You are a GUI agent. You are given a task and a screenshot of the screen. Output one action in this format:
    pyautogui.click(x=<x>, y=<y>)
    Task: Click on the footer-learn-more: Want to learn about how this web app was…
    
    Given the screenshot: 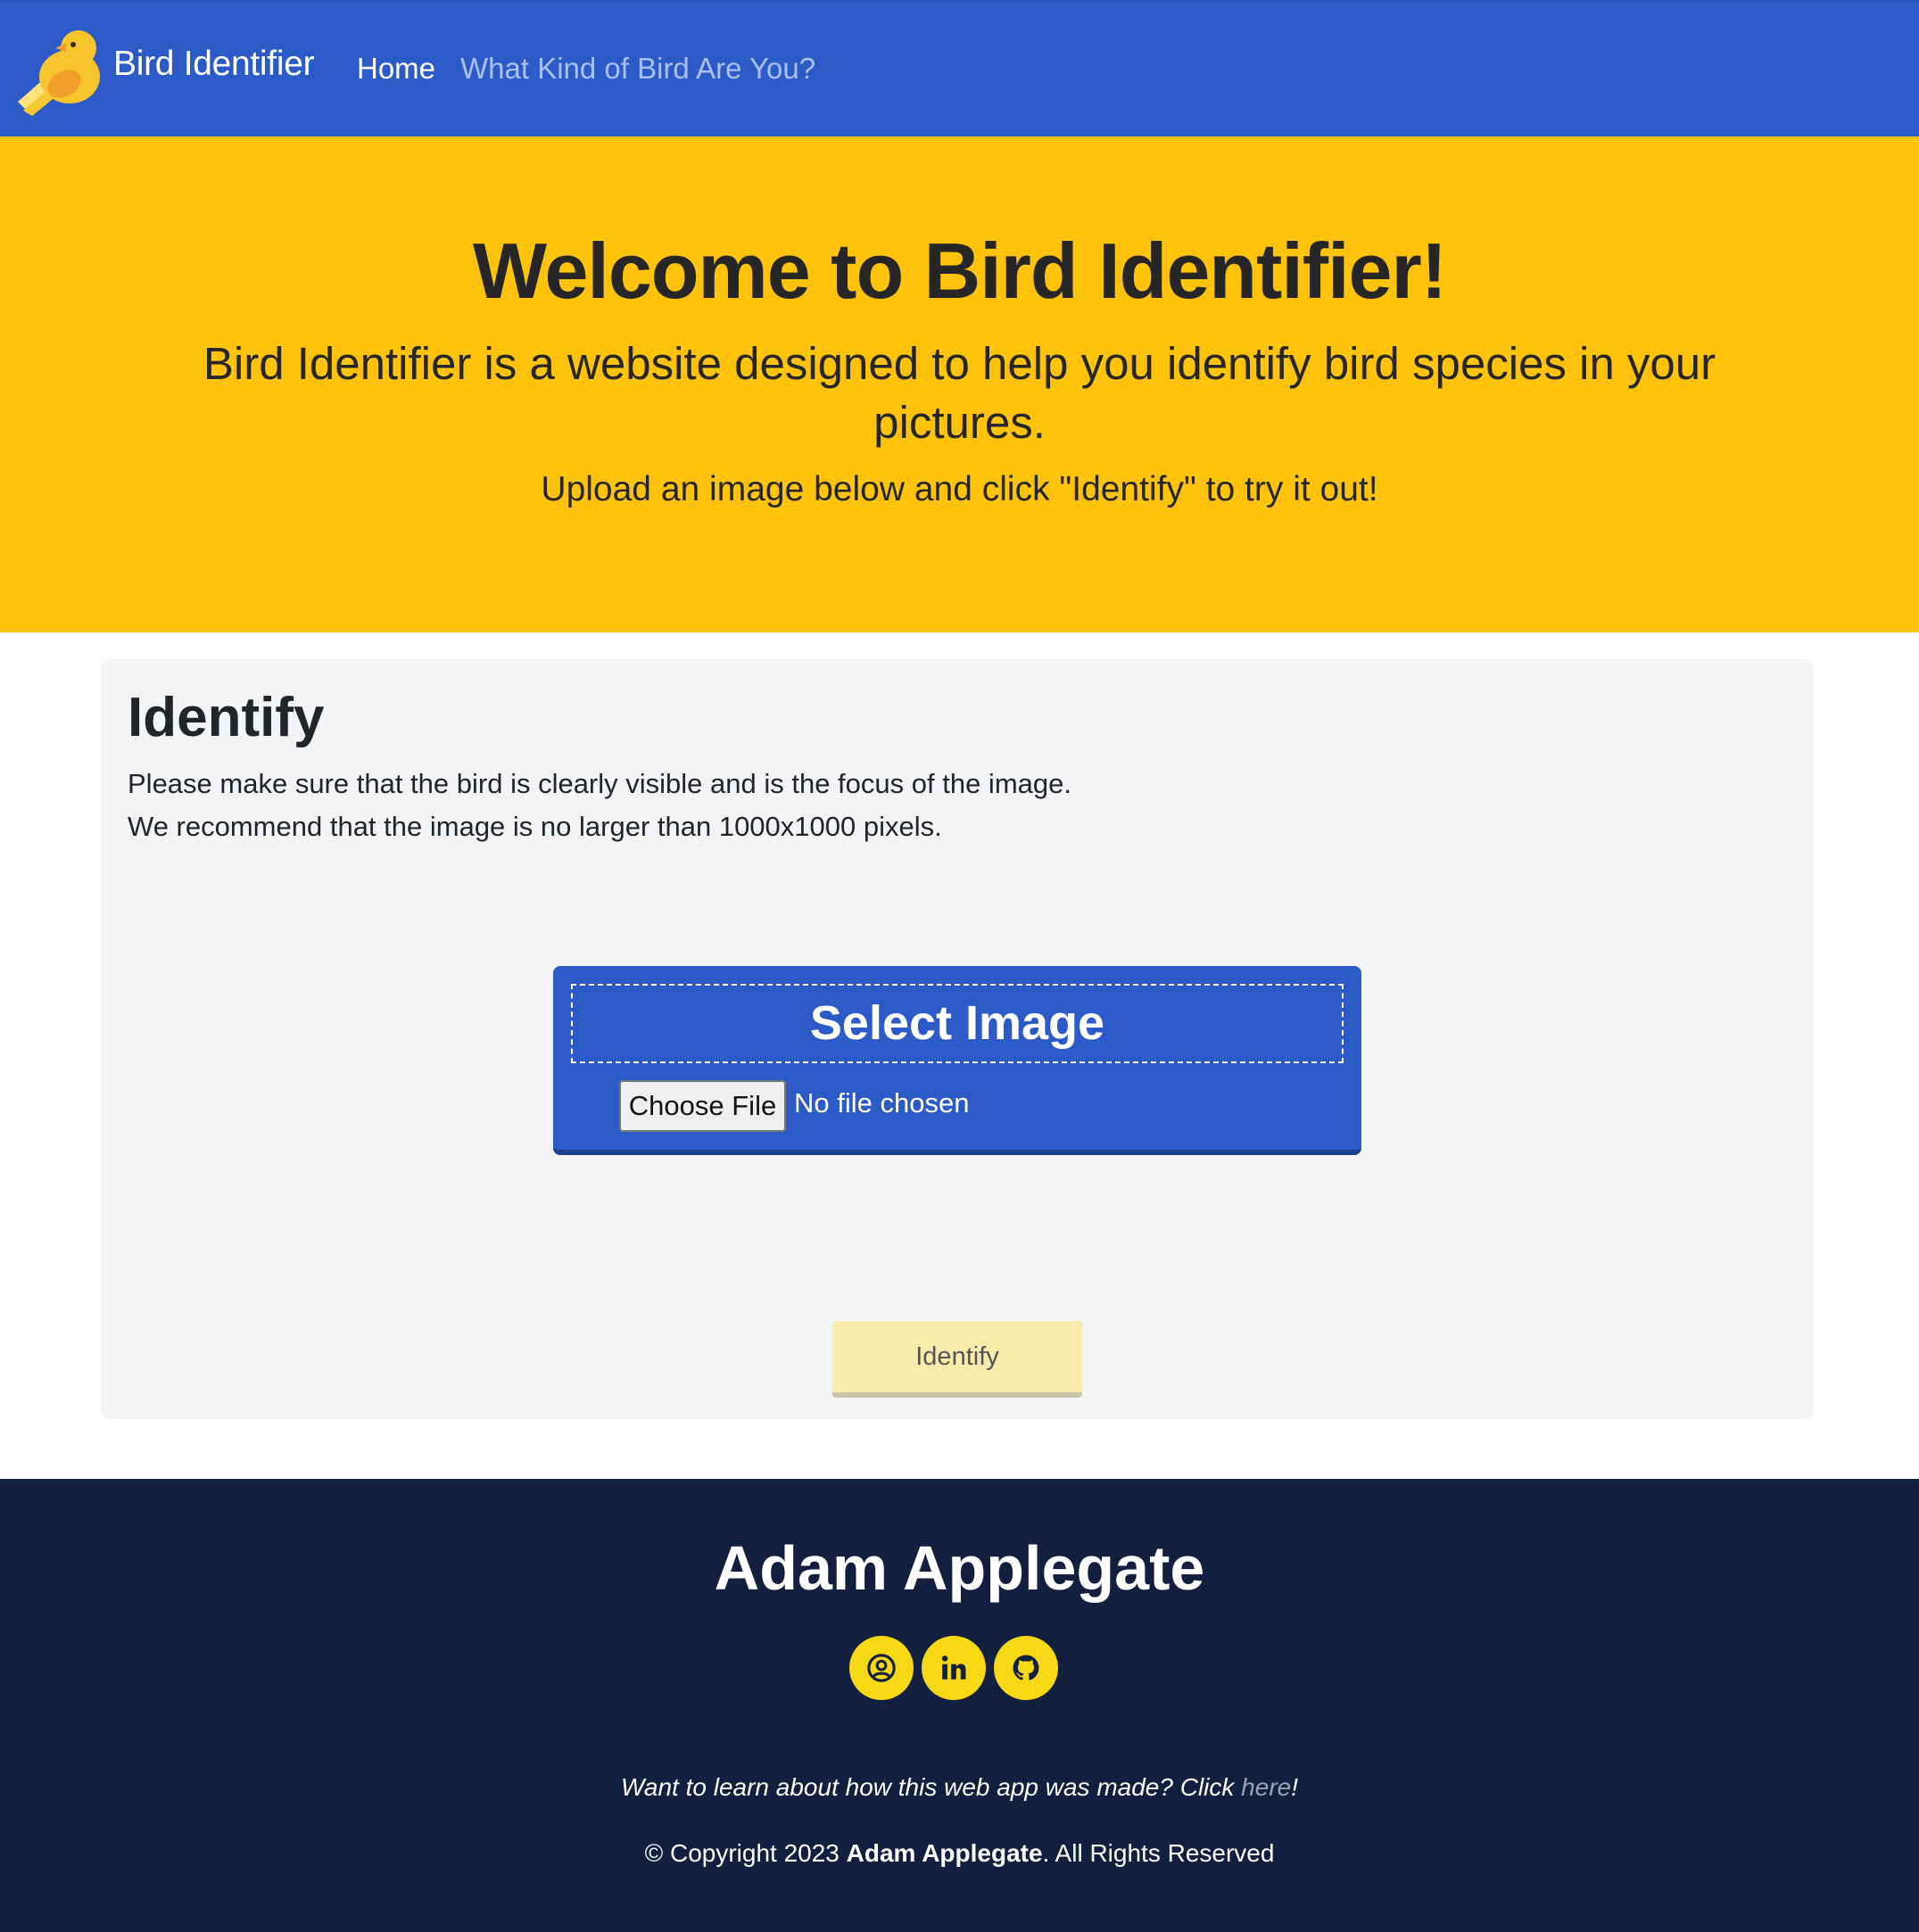 What is the action you would take?
    pyautogui.click(x=959, y=1787)
    